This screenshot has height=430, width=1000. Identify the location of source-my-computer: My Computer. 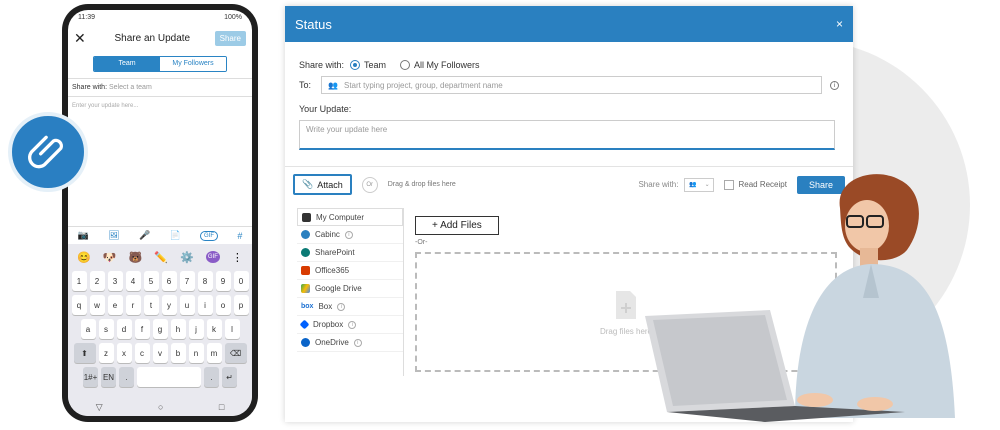
(350, 217).